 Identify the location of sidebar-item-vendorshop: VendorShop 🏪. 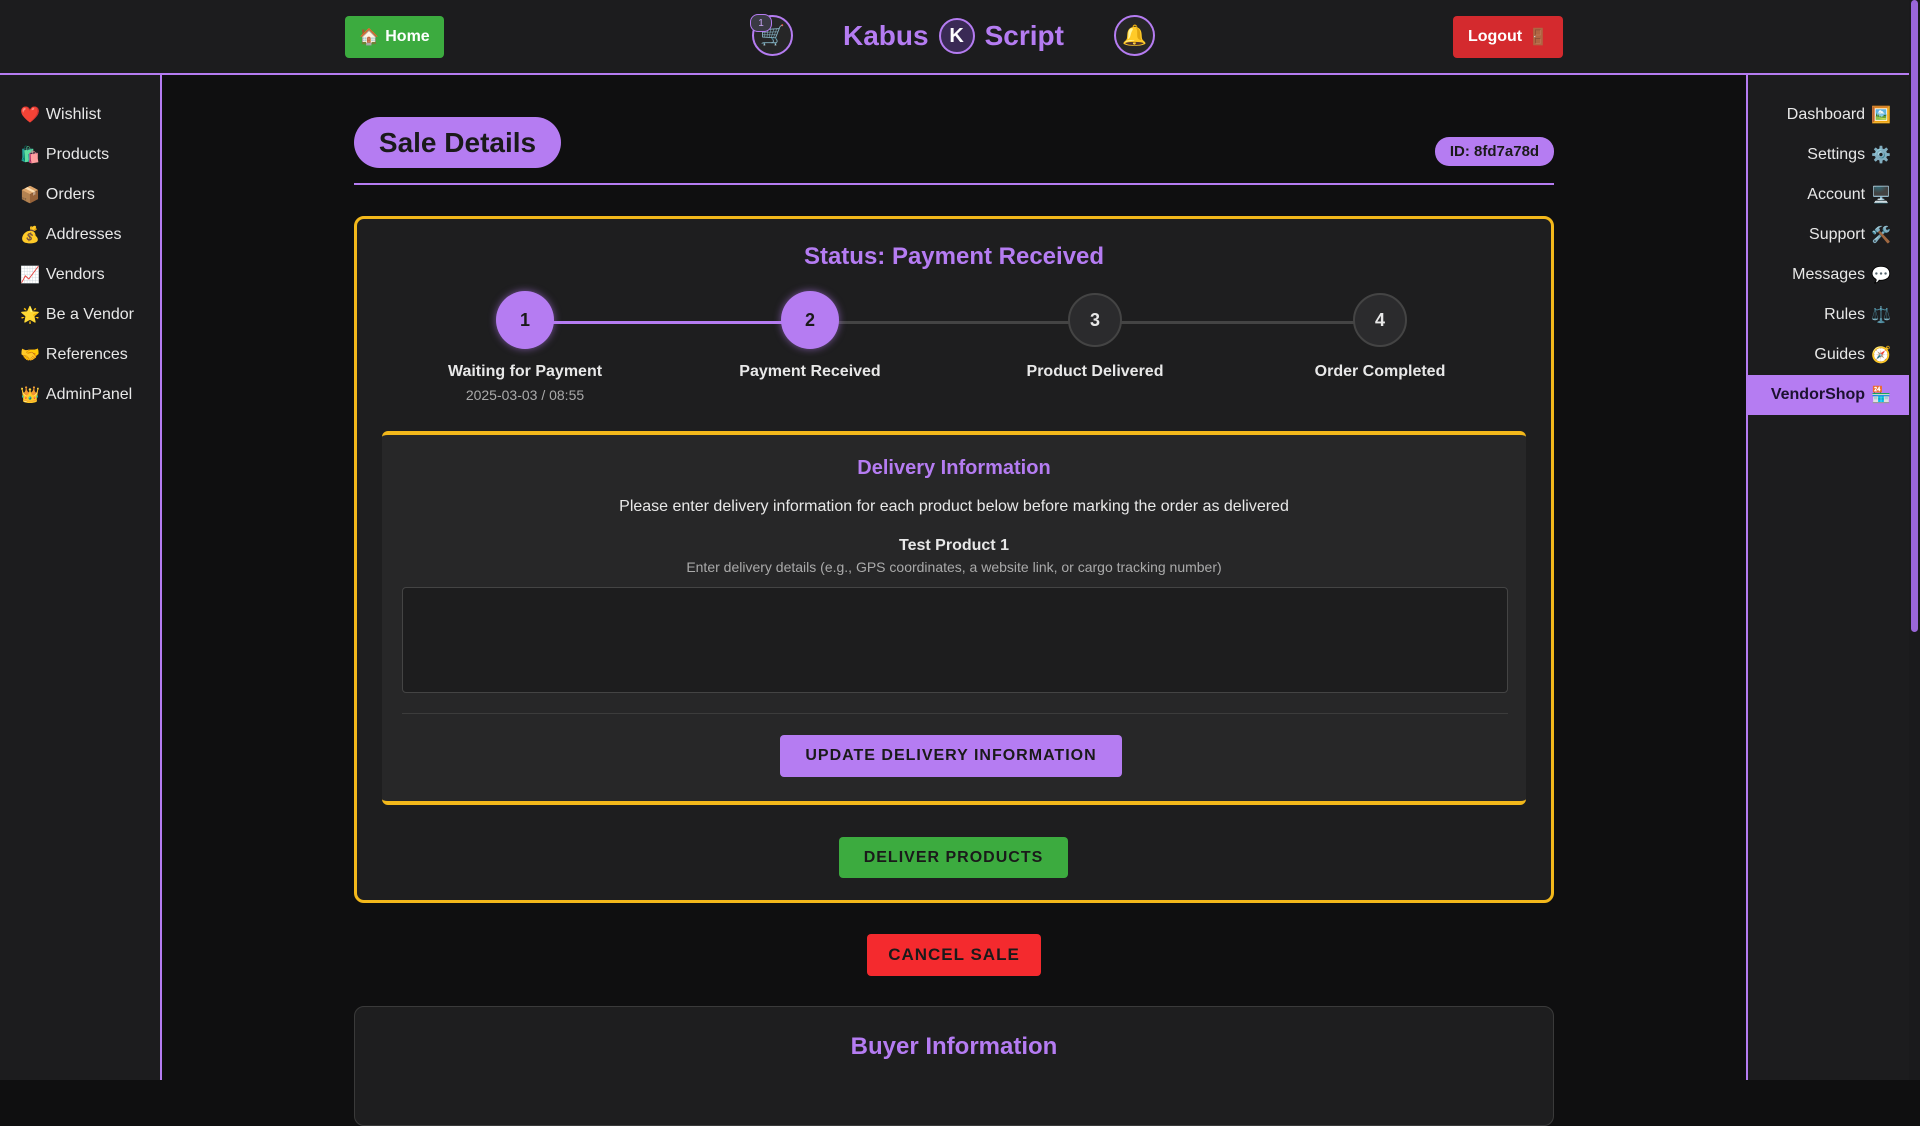
(1829, 395).